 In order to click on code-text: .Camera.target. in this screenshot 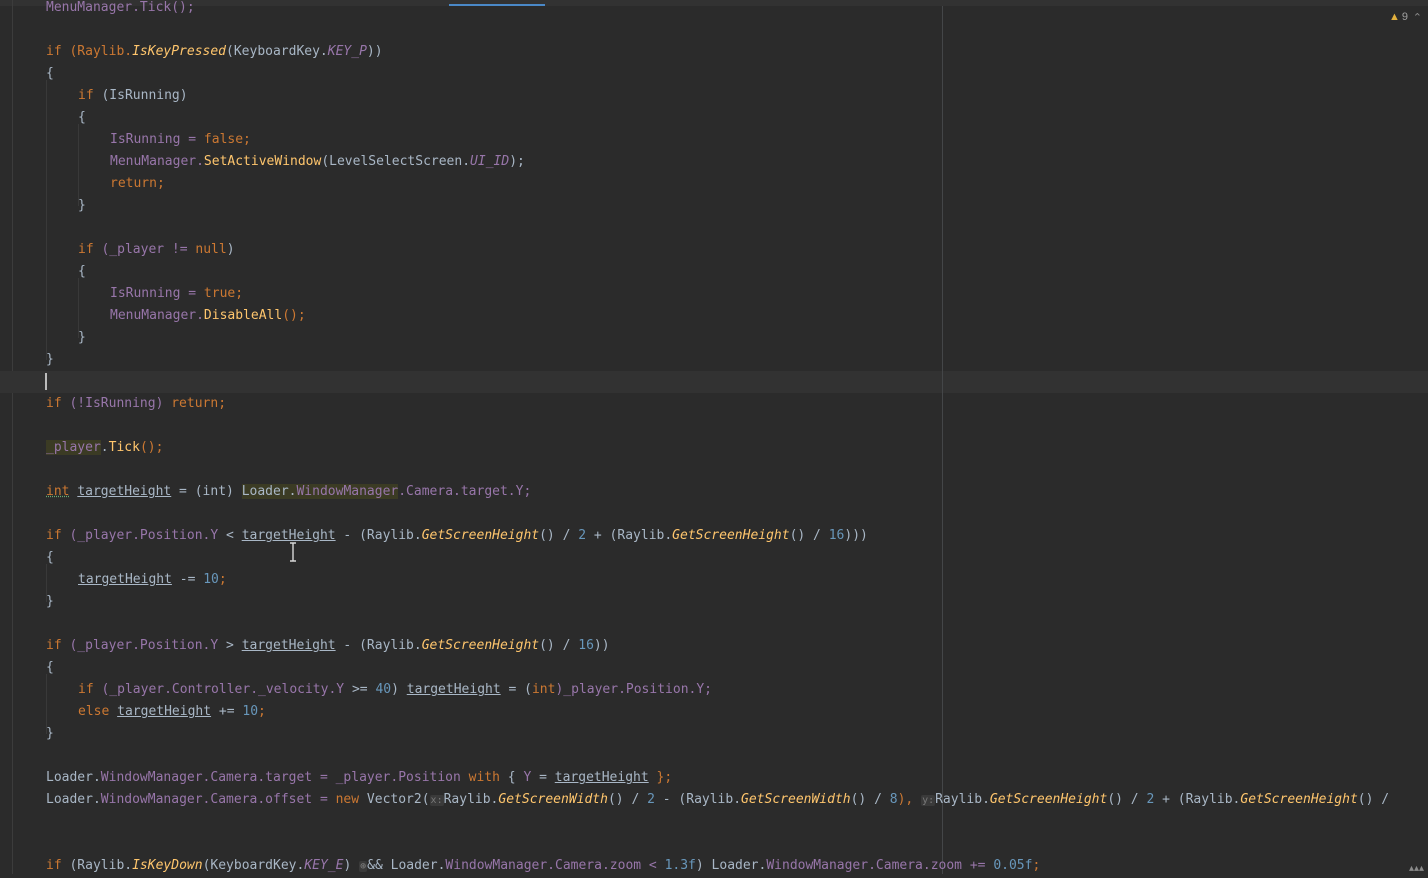, I will do `click(457, 491)`.